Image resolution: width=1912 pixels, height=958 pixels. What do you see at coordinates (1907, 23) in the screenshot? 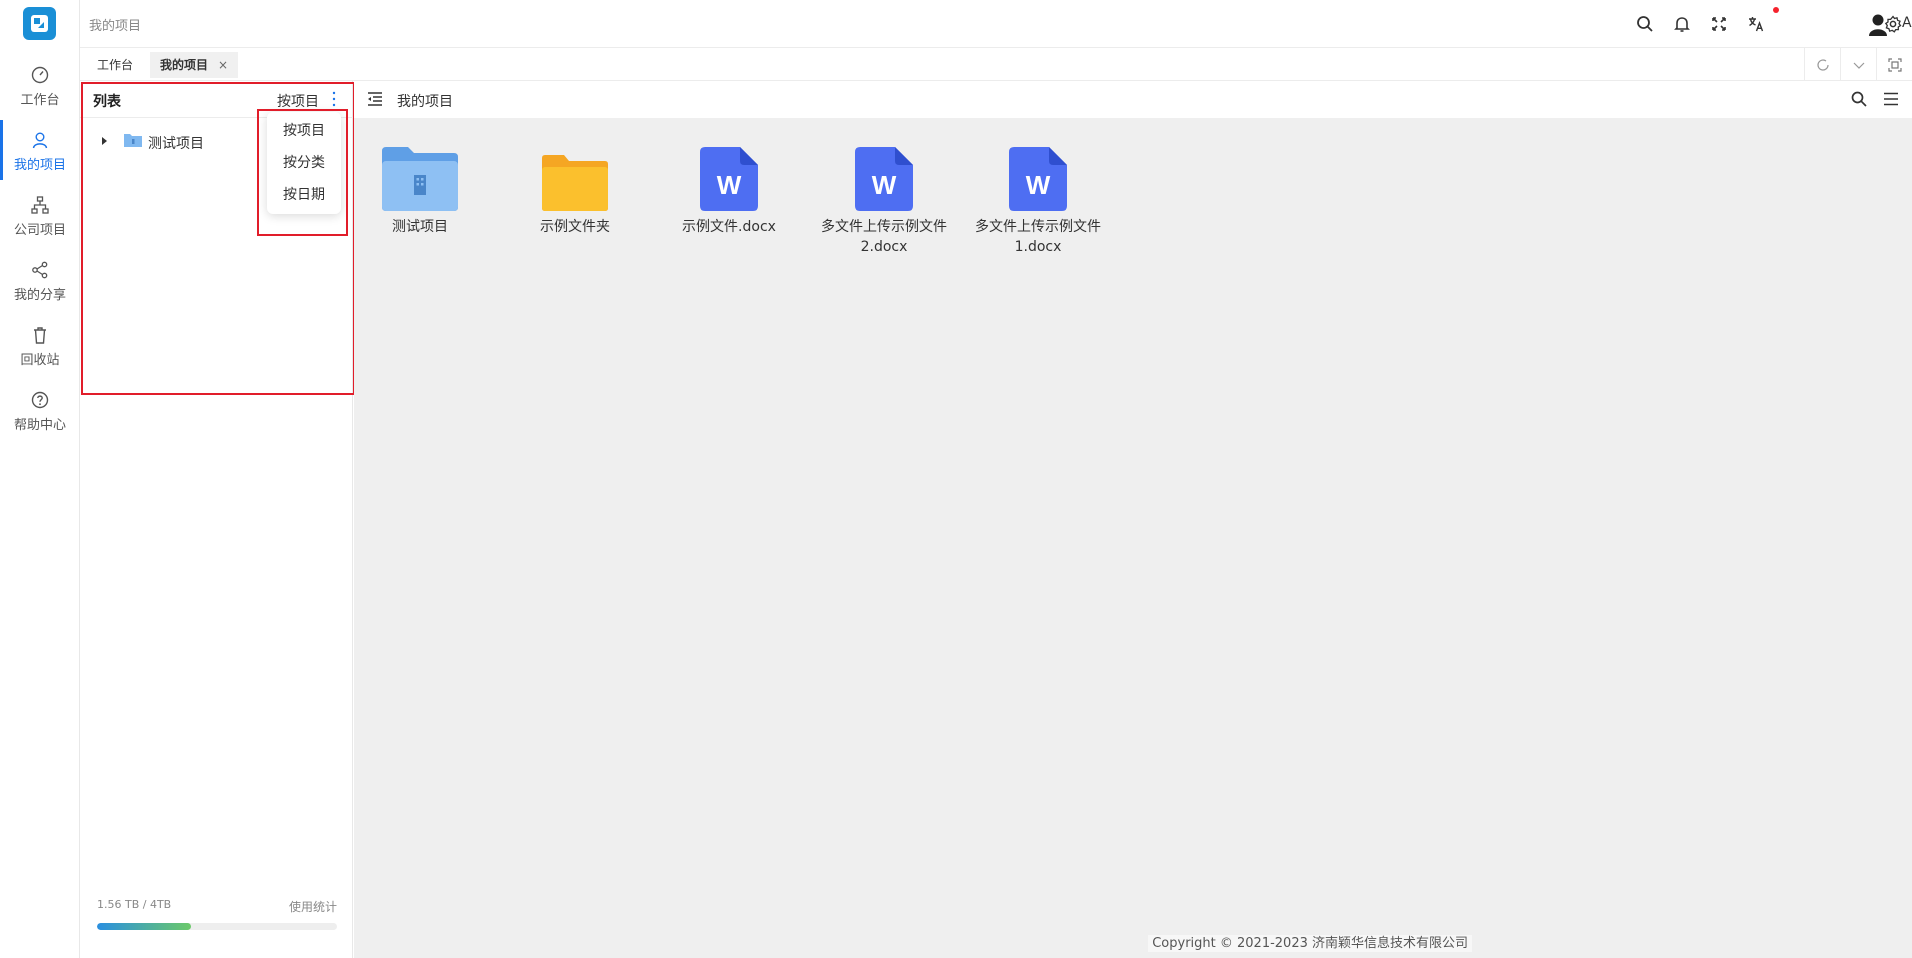
I see `user-name: Admin` at bounding box center [1907, 23].